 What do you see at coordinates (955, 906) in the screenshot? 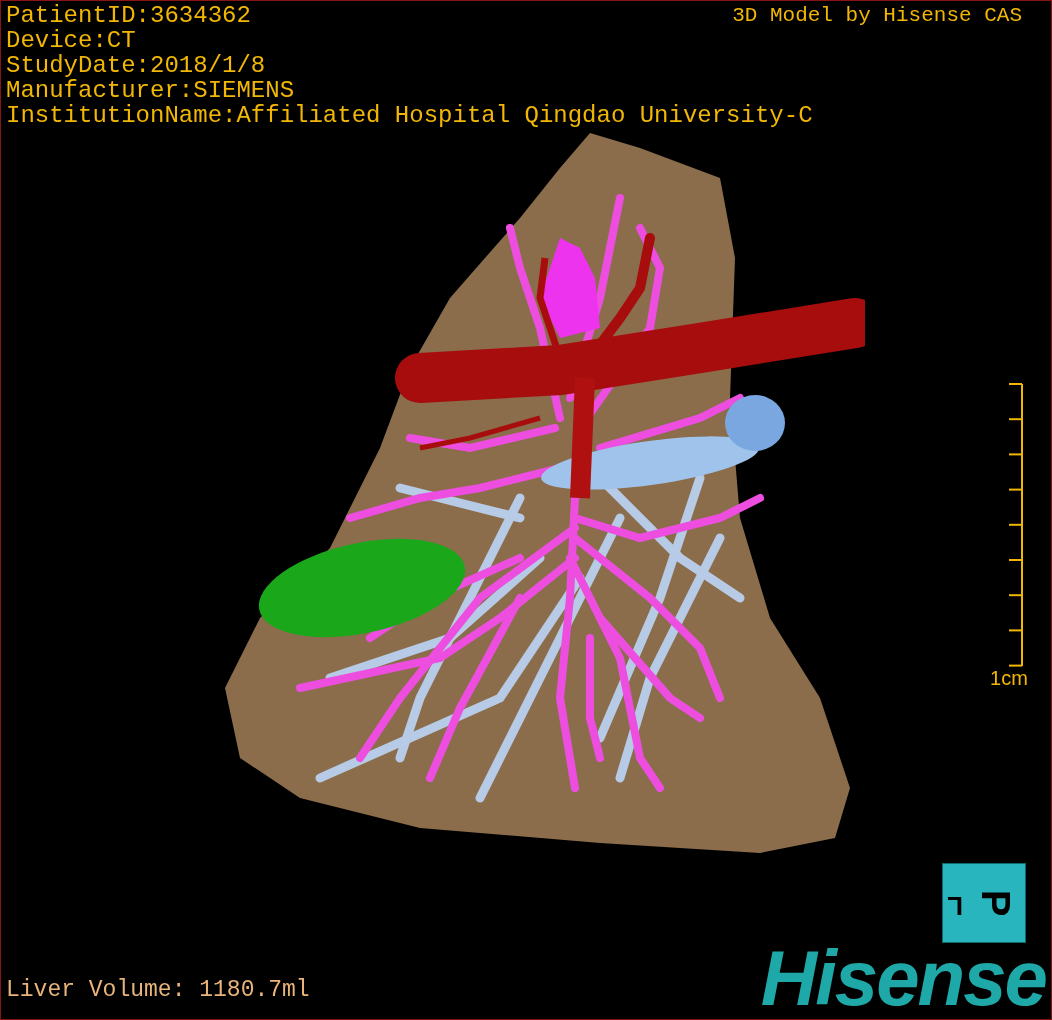
I see `cube-face-letter: L` at bounding box center [955, 906].